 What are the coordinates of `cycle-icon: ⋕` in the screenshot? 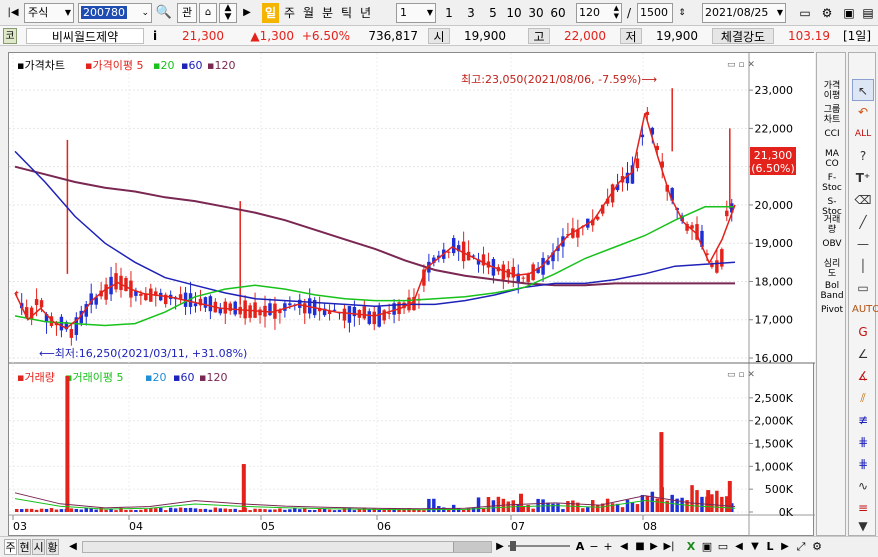 It's located at (863, 464).